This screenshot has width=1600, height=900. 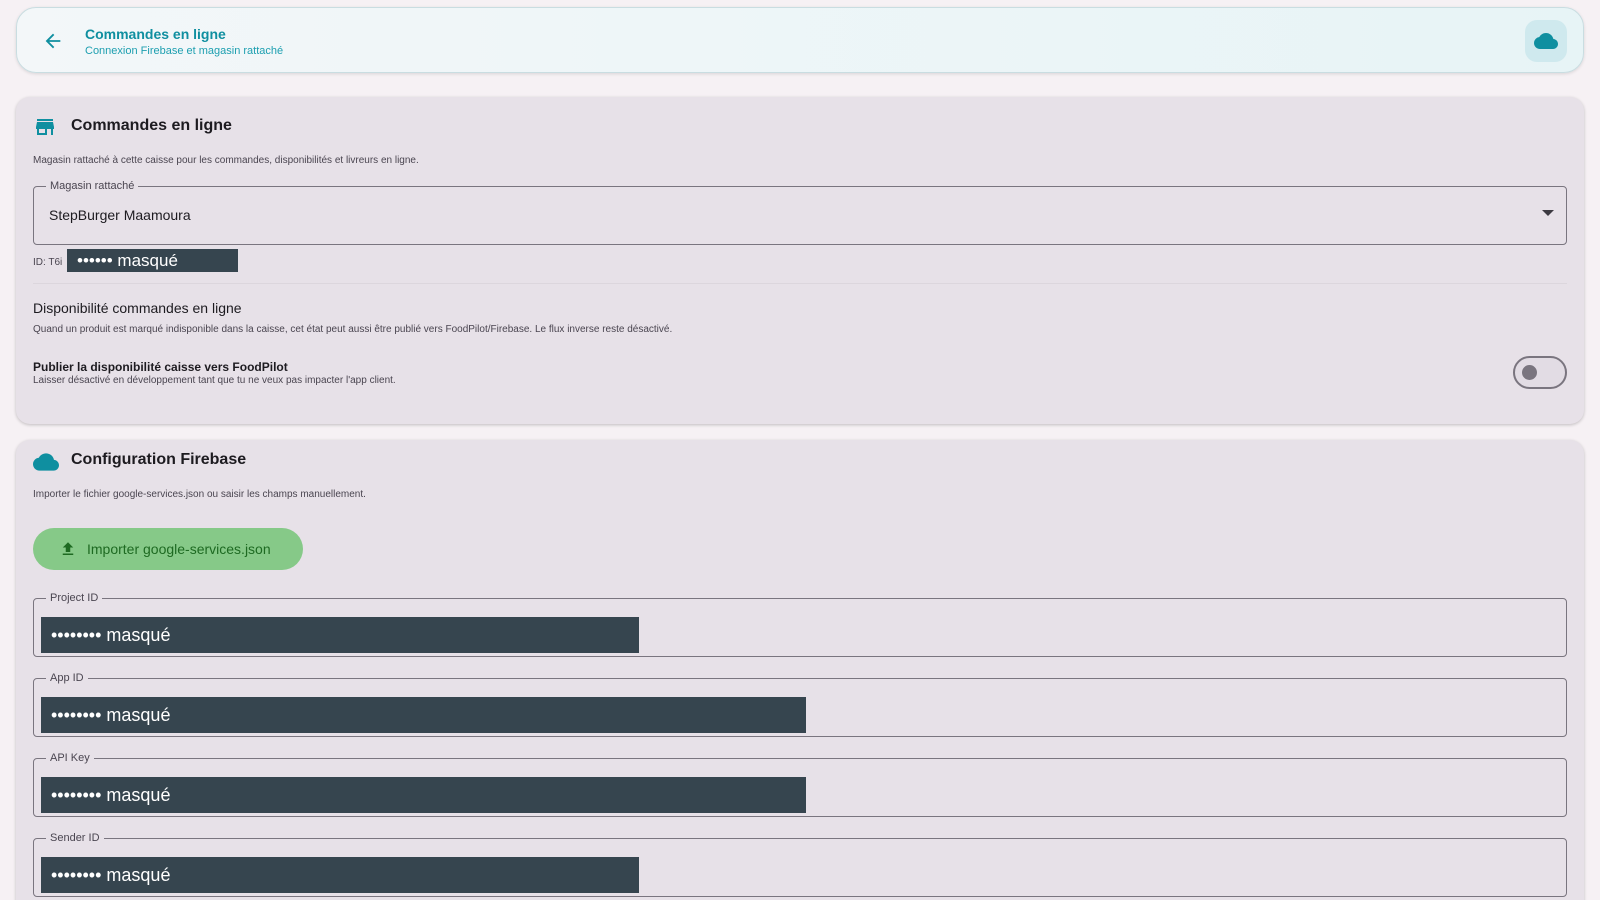 What do you see at coordinates (423, 715) in the screenshot?
I see `app-id-mask: •••••••• masqué` at bounding box center [423, 715].